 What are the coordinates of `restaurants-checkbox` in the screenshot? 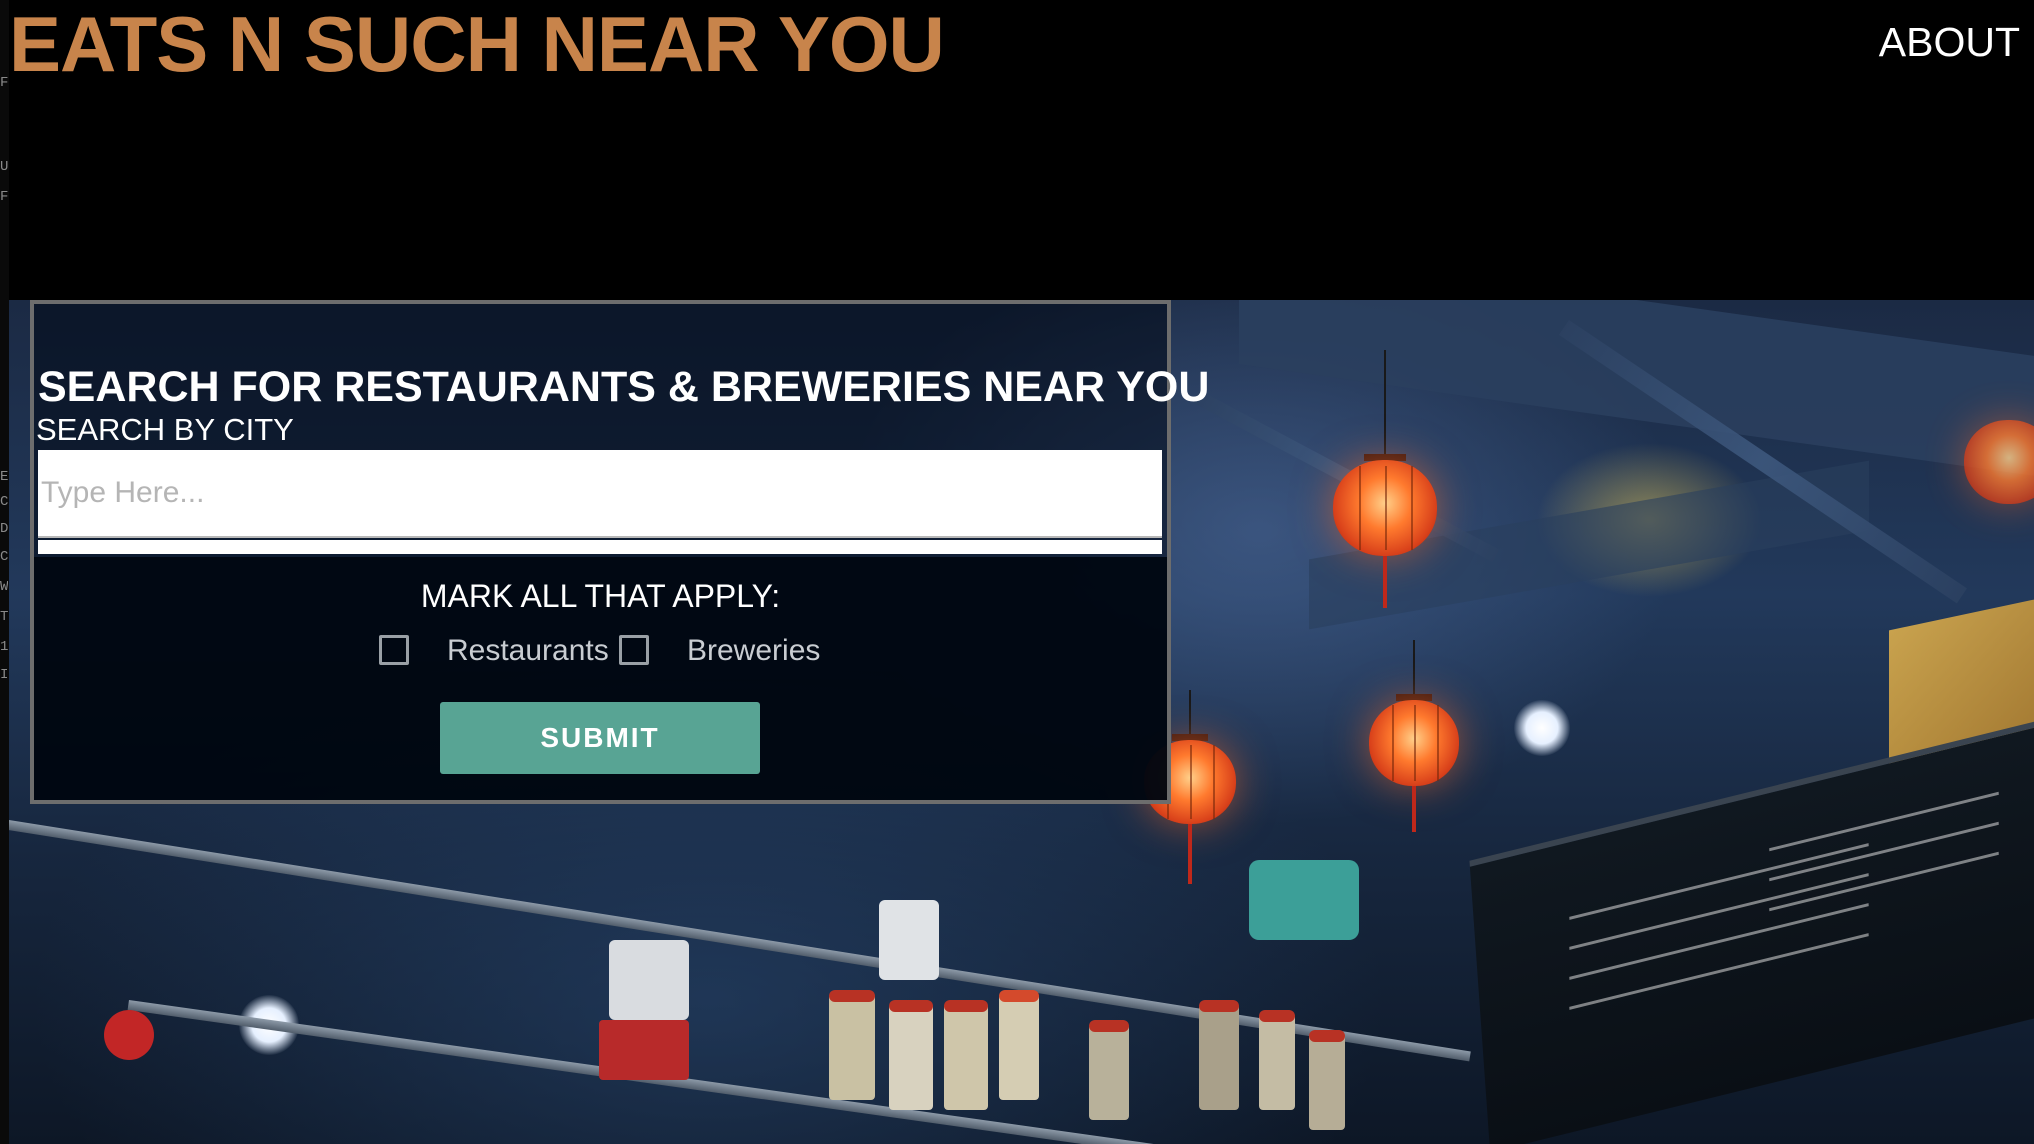 It's located at (394, 650).